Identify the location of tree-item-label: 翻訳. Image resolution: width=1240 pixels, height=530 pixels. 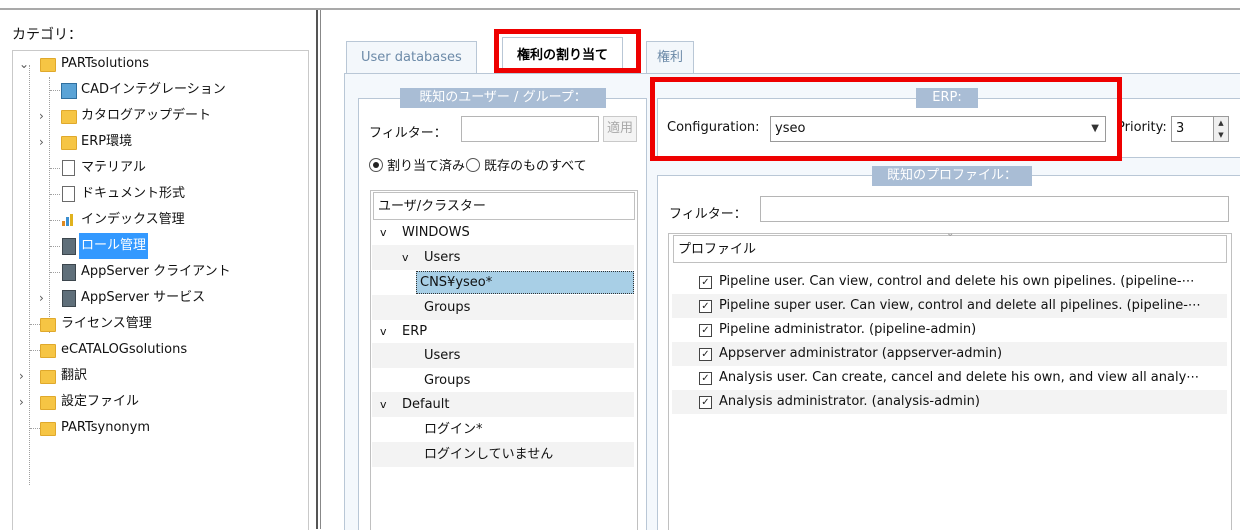
(74, 375).